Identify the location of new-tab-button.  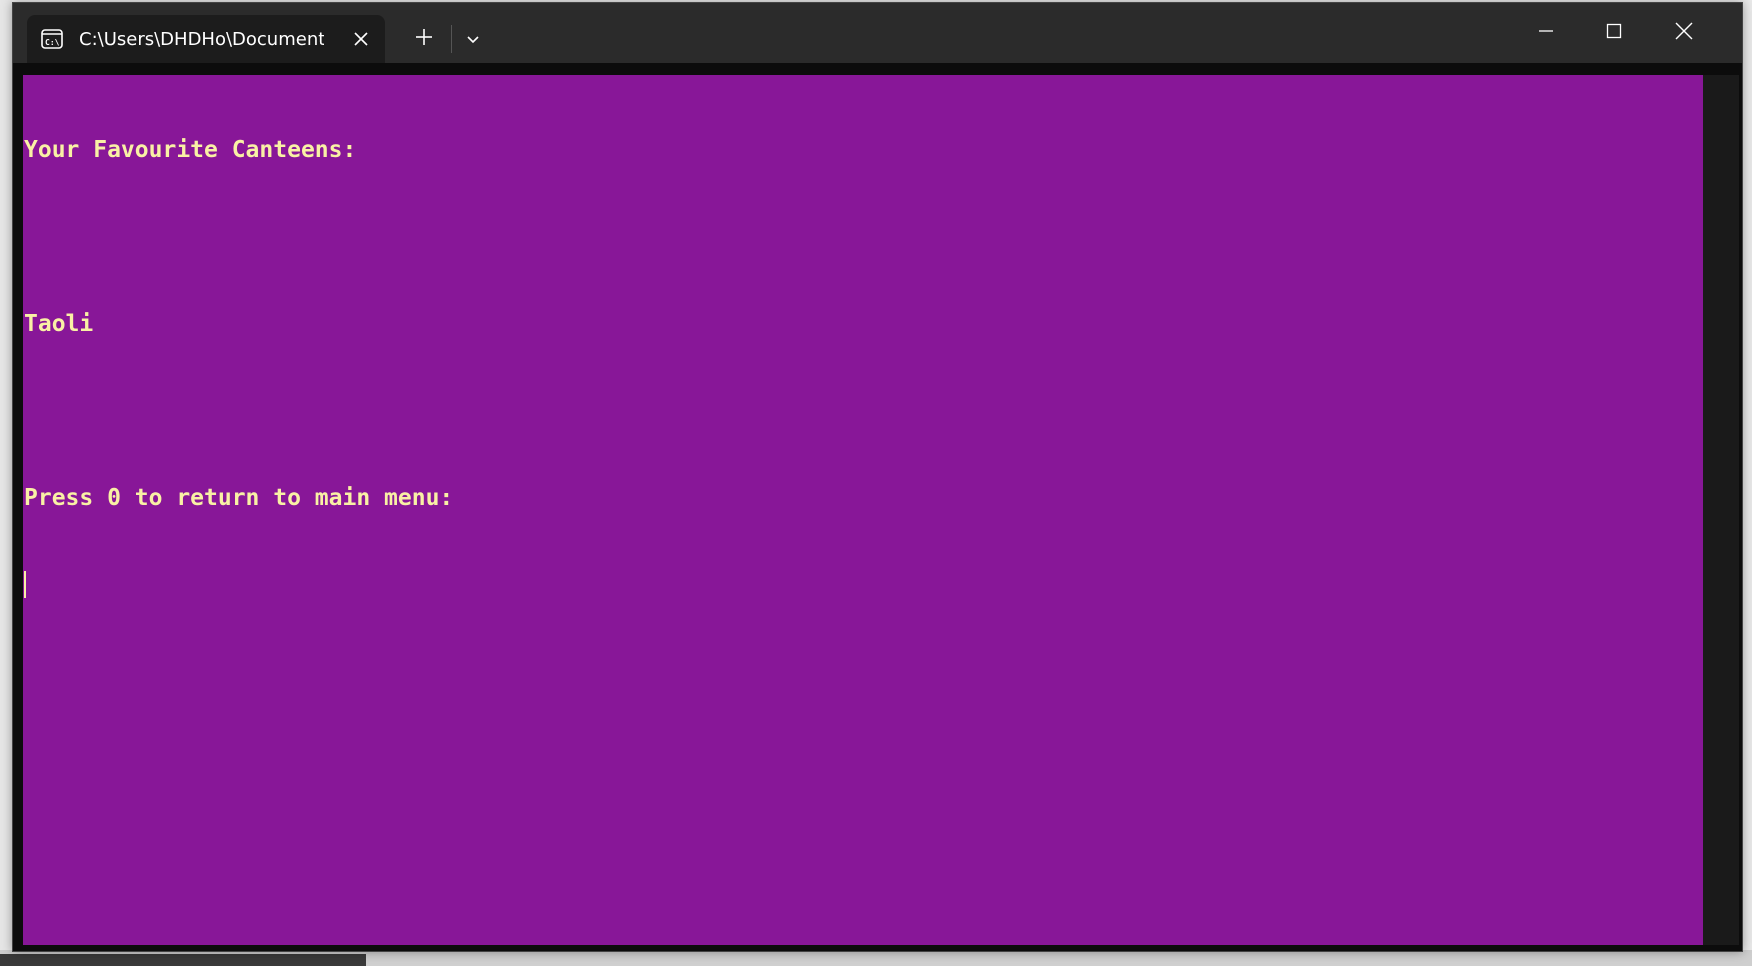
(424, 39).